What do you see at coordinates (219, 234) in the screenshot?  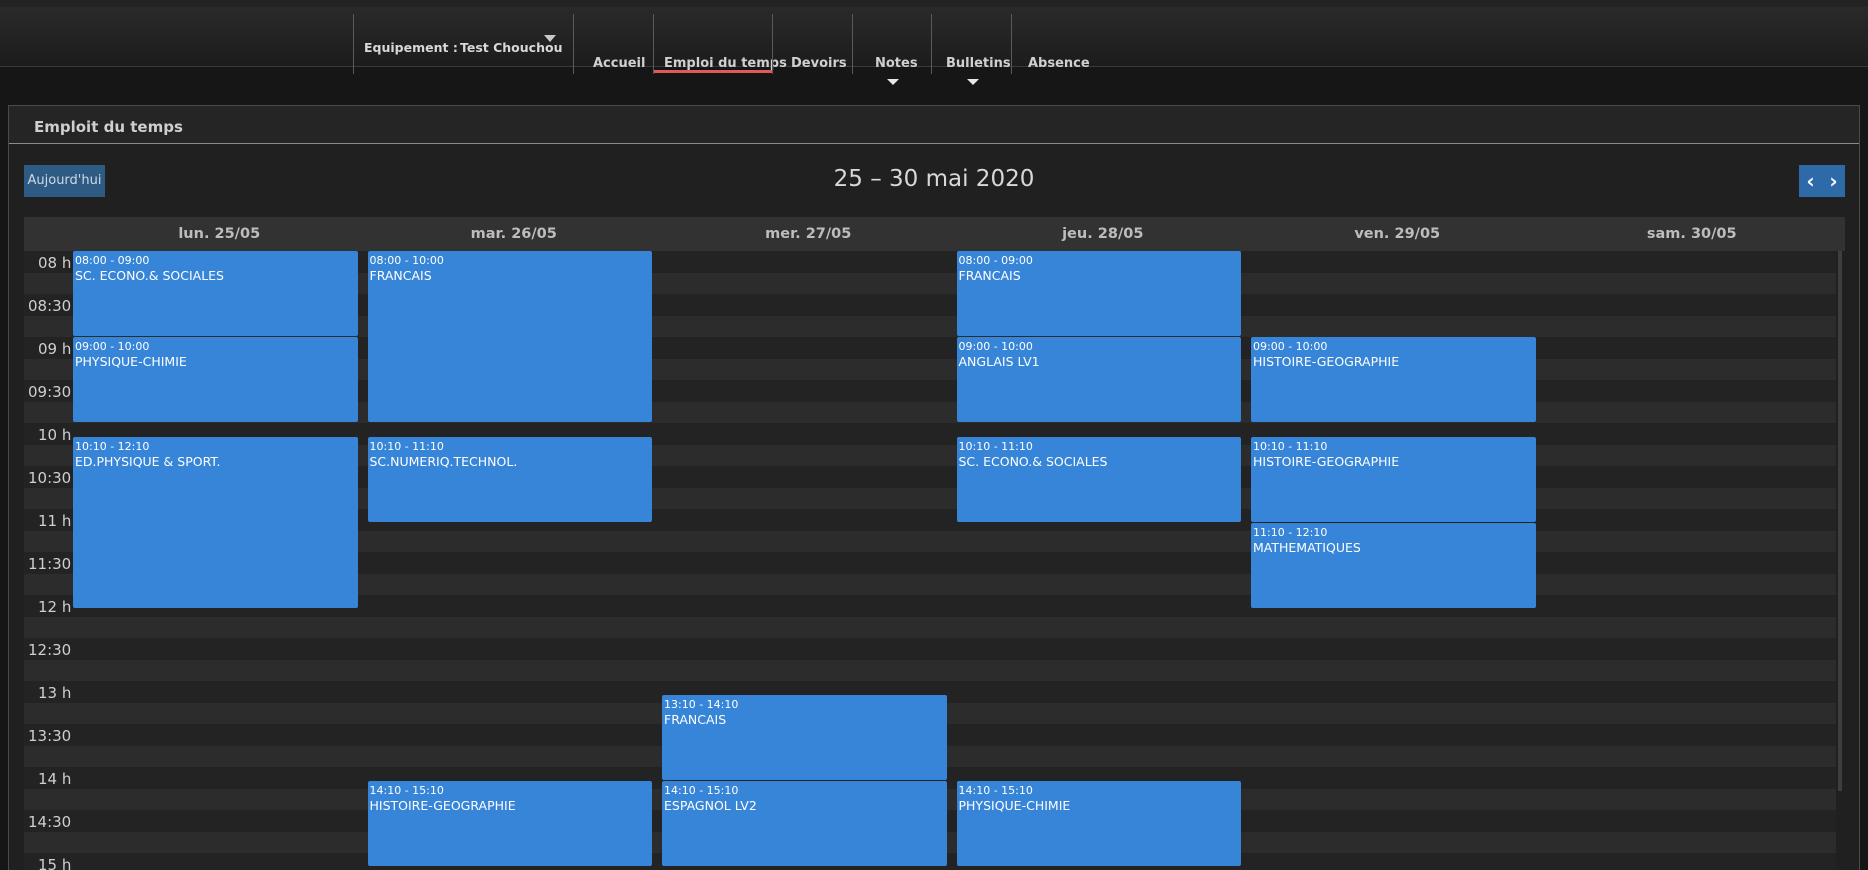 I see `day-header: lun. 25/05` at bounding box center [219, 234].